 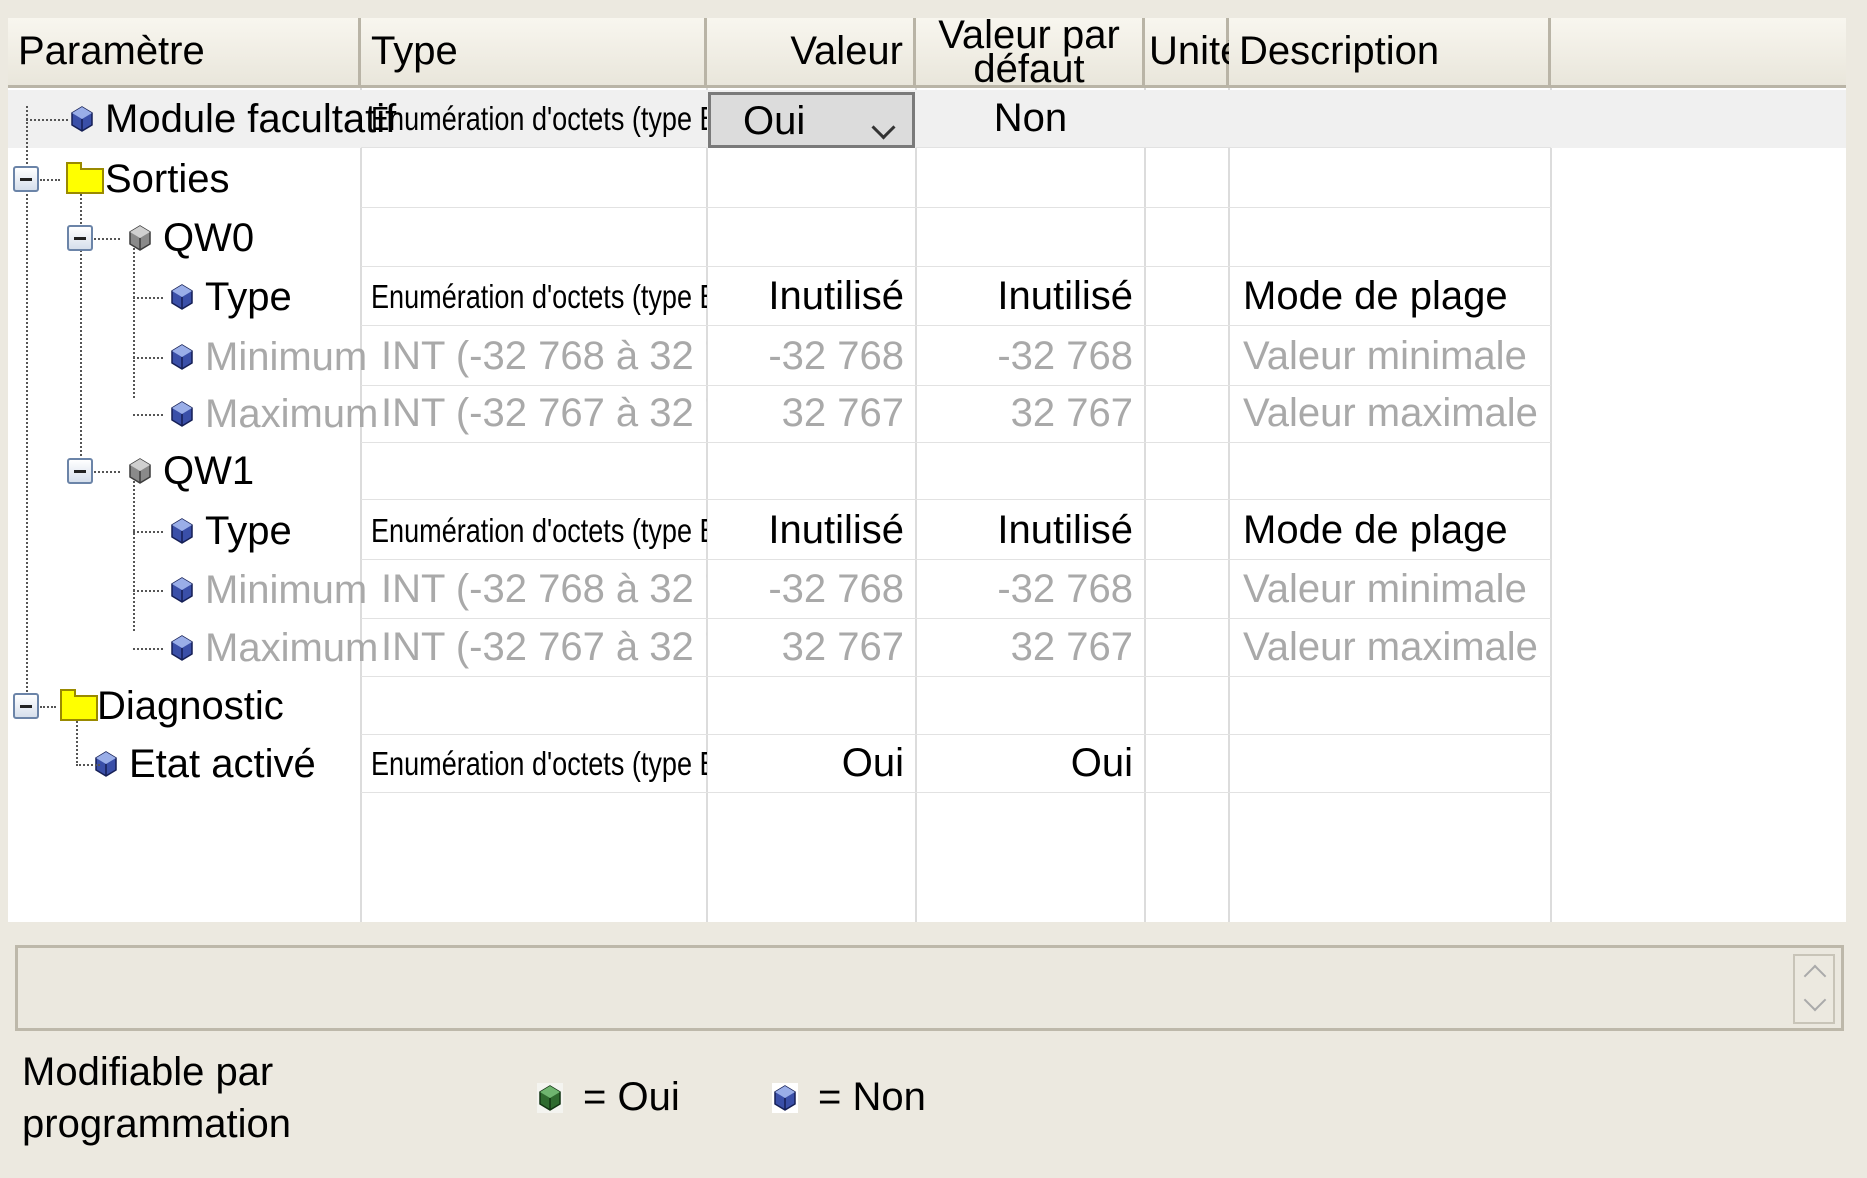 What do you see at coordinates (1815, 976) in the screenshot?
I see `scroll-up-arrow-icon` at bounding box center [1815, 976].